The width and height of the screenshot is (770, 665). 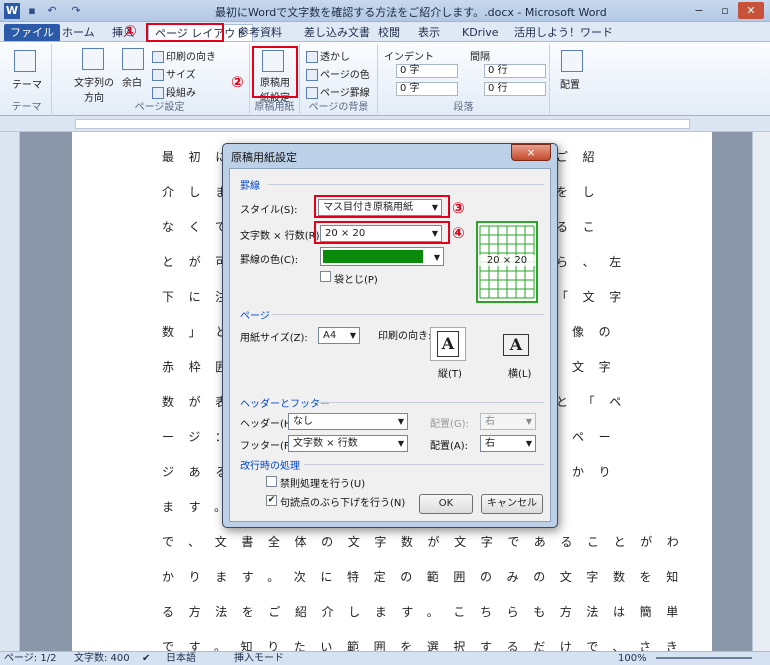 I want to click on header-value: なし, so click(x=303, y=421).